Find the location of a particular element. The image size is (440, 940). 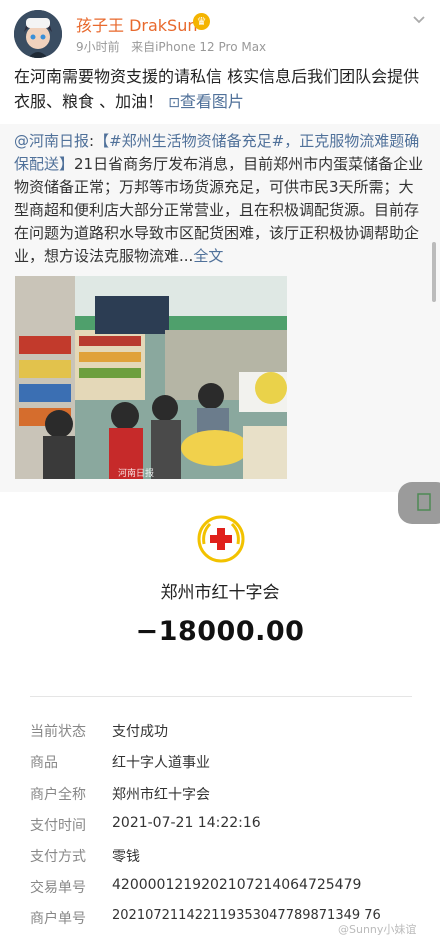

pay-method-label: 支付方式 is located at coordinates (58, 857).